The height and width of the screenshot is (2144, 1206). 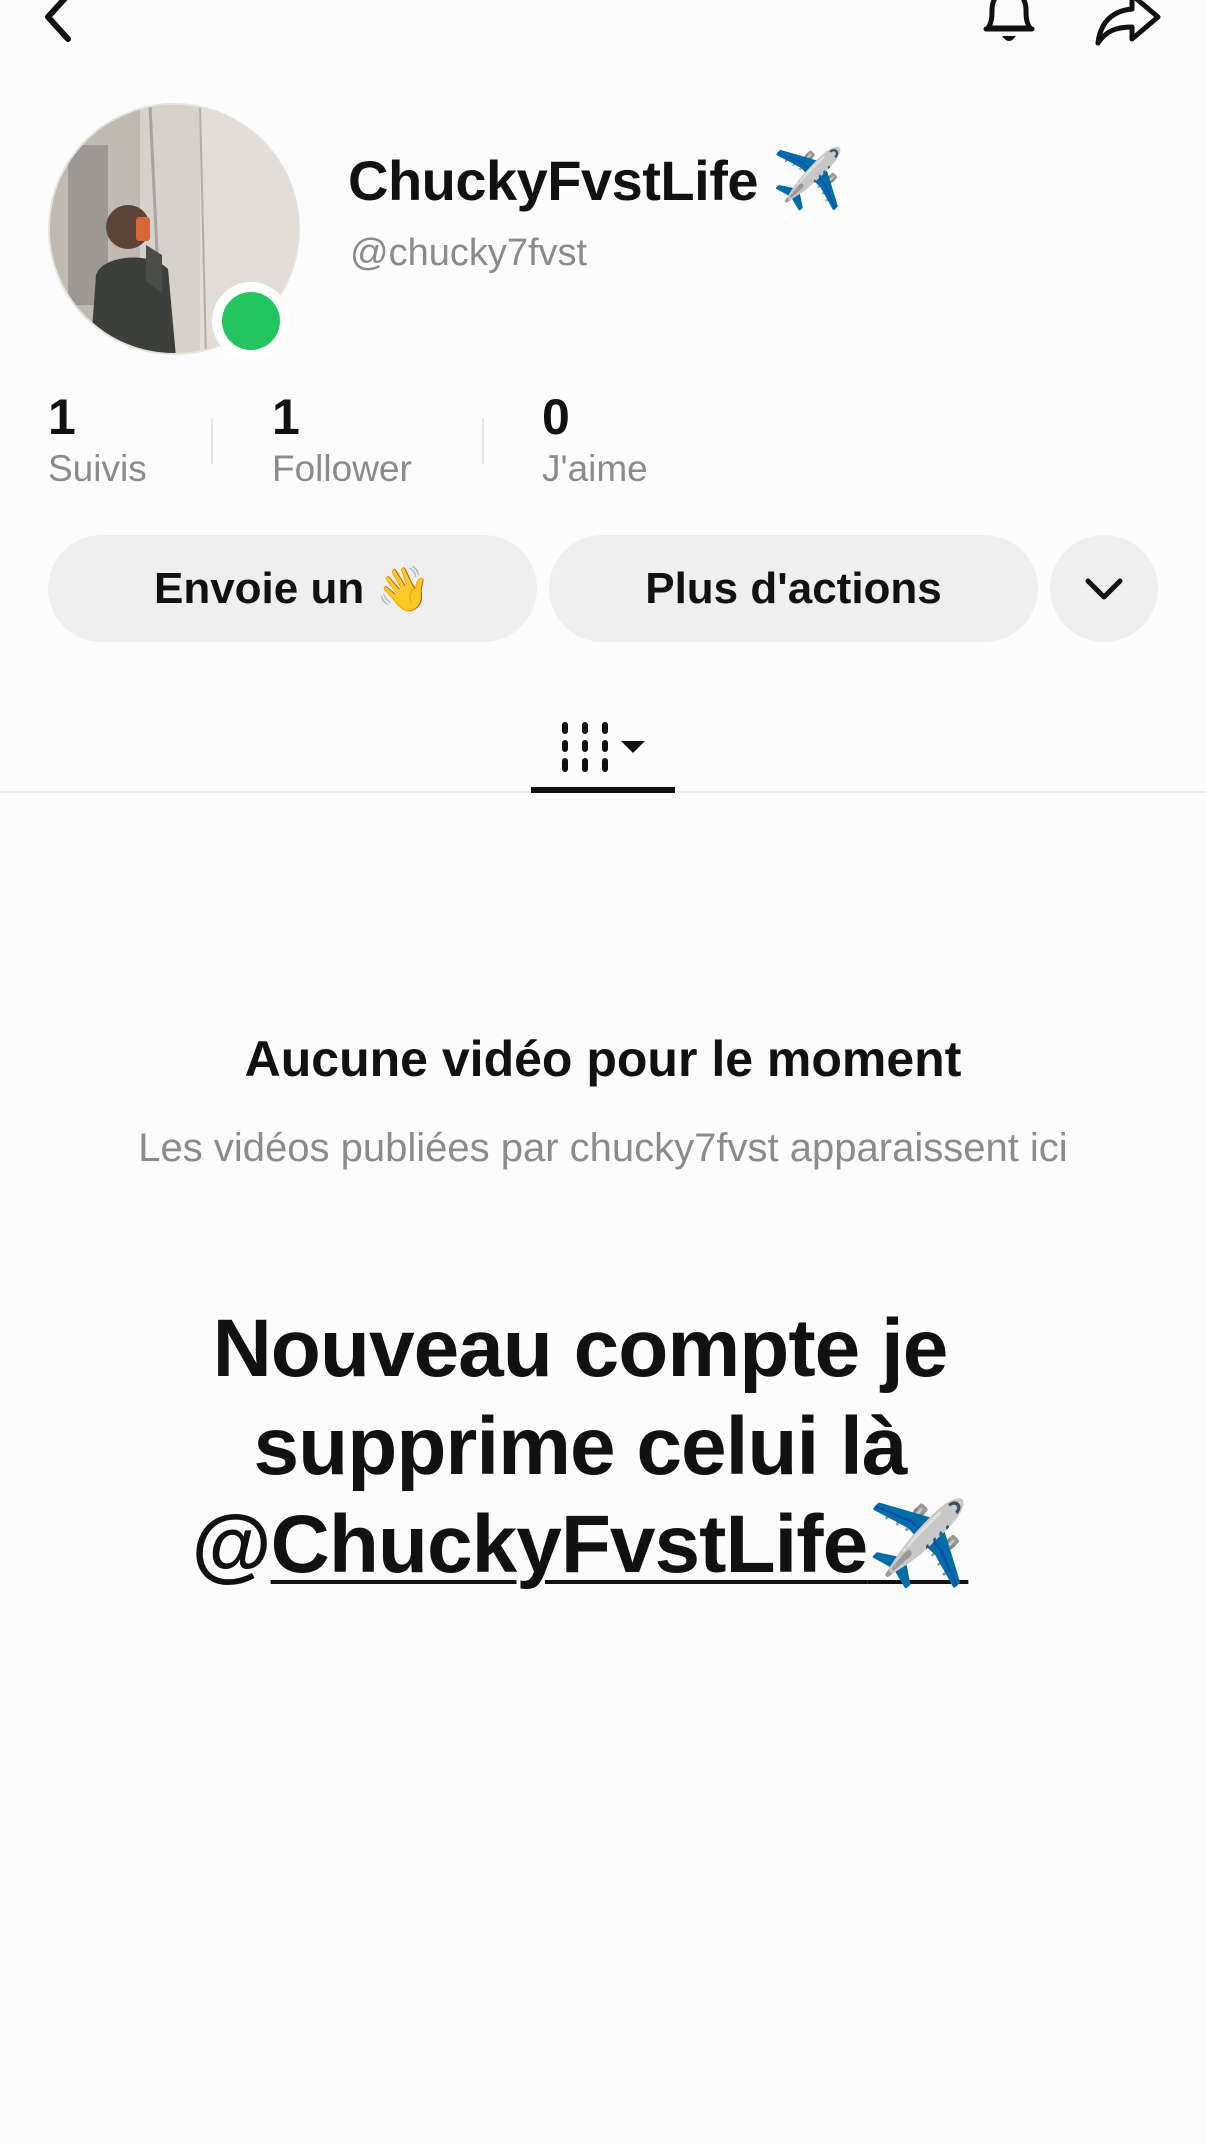 What do you see at coordinates (918, 1544) in the screenshot?
I see `mention-emoji: ✈️` at bounding box center [918, 1544].